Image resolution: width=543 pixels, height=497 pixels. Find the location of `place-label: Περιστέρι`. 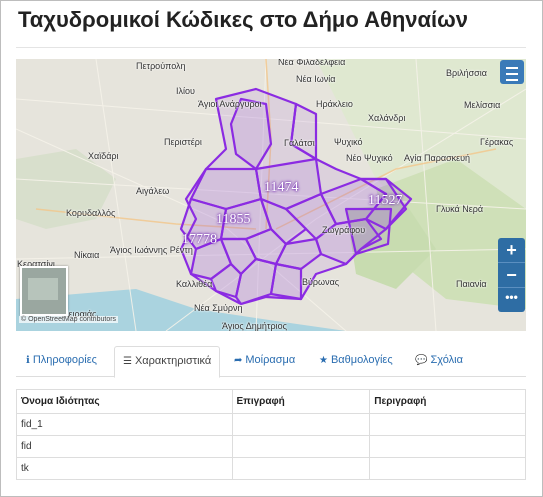

place-label: Περιστέρι is located at coordinates (183, 142).